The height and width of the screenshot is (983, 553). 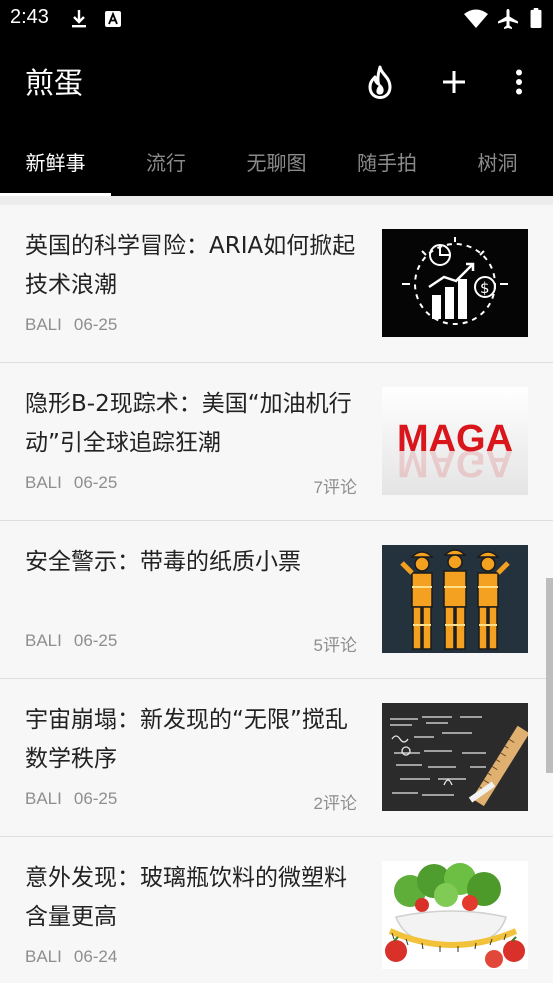 I want to click on hot-button, so click(x=380, y=82).